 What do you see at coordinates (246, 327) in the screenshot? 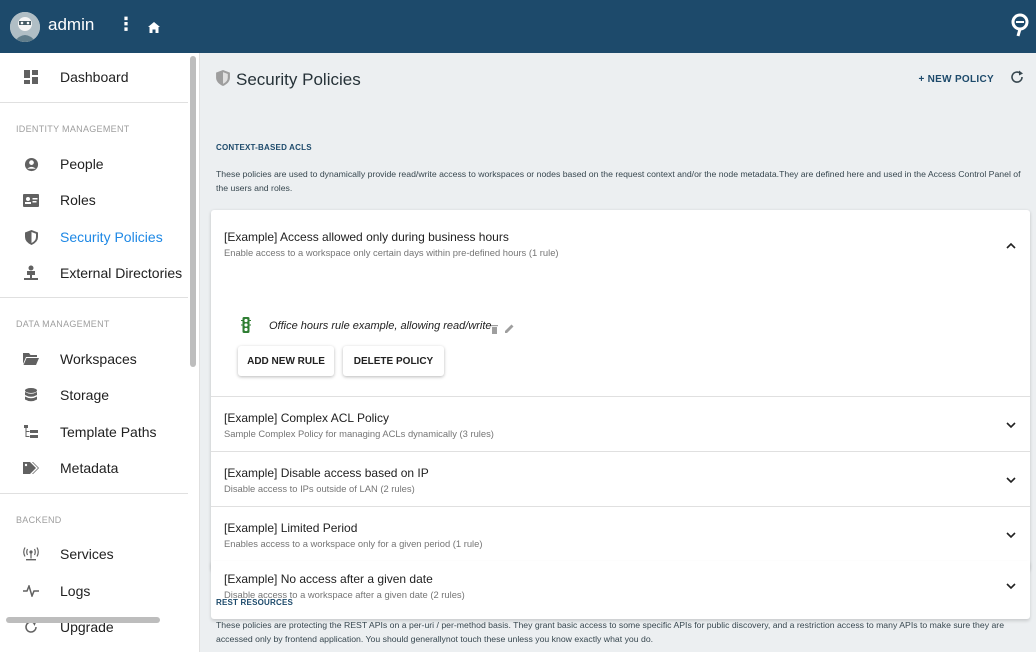
I see `traffic-light-icon` at bounding box center [246, 327].